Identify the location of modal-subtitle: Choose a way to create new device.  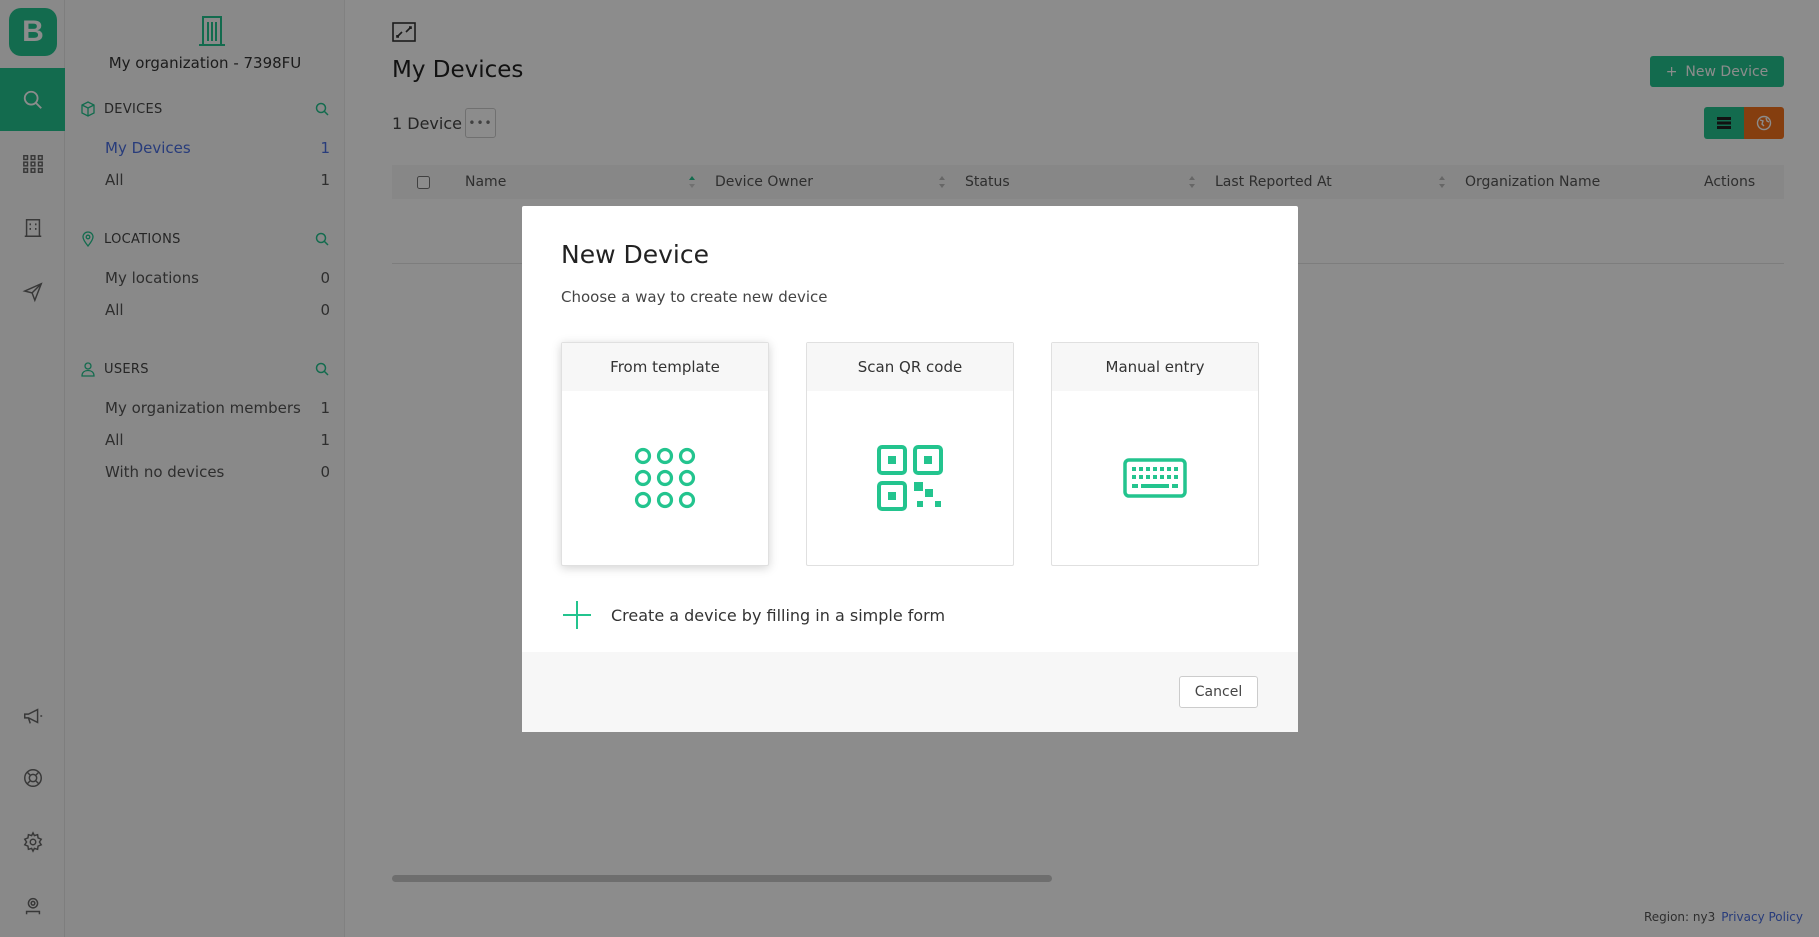
(694, 297).